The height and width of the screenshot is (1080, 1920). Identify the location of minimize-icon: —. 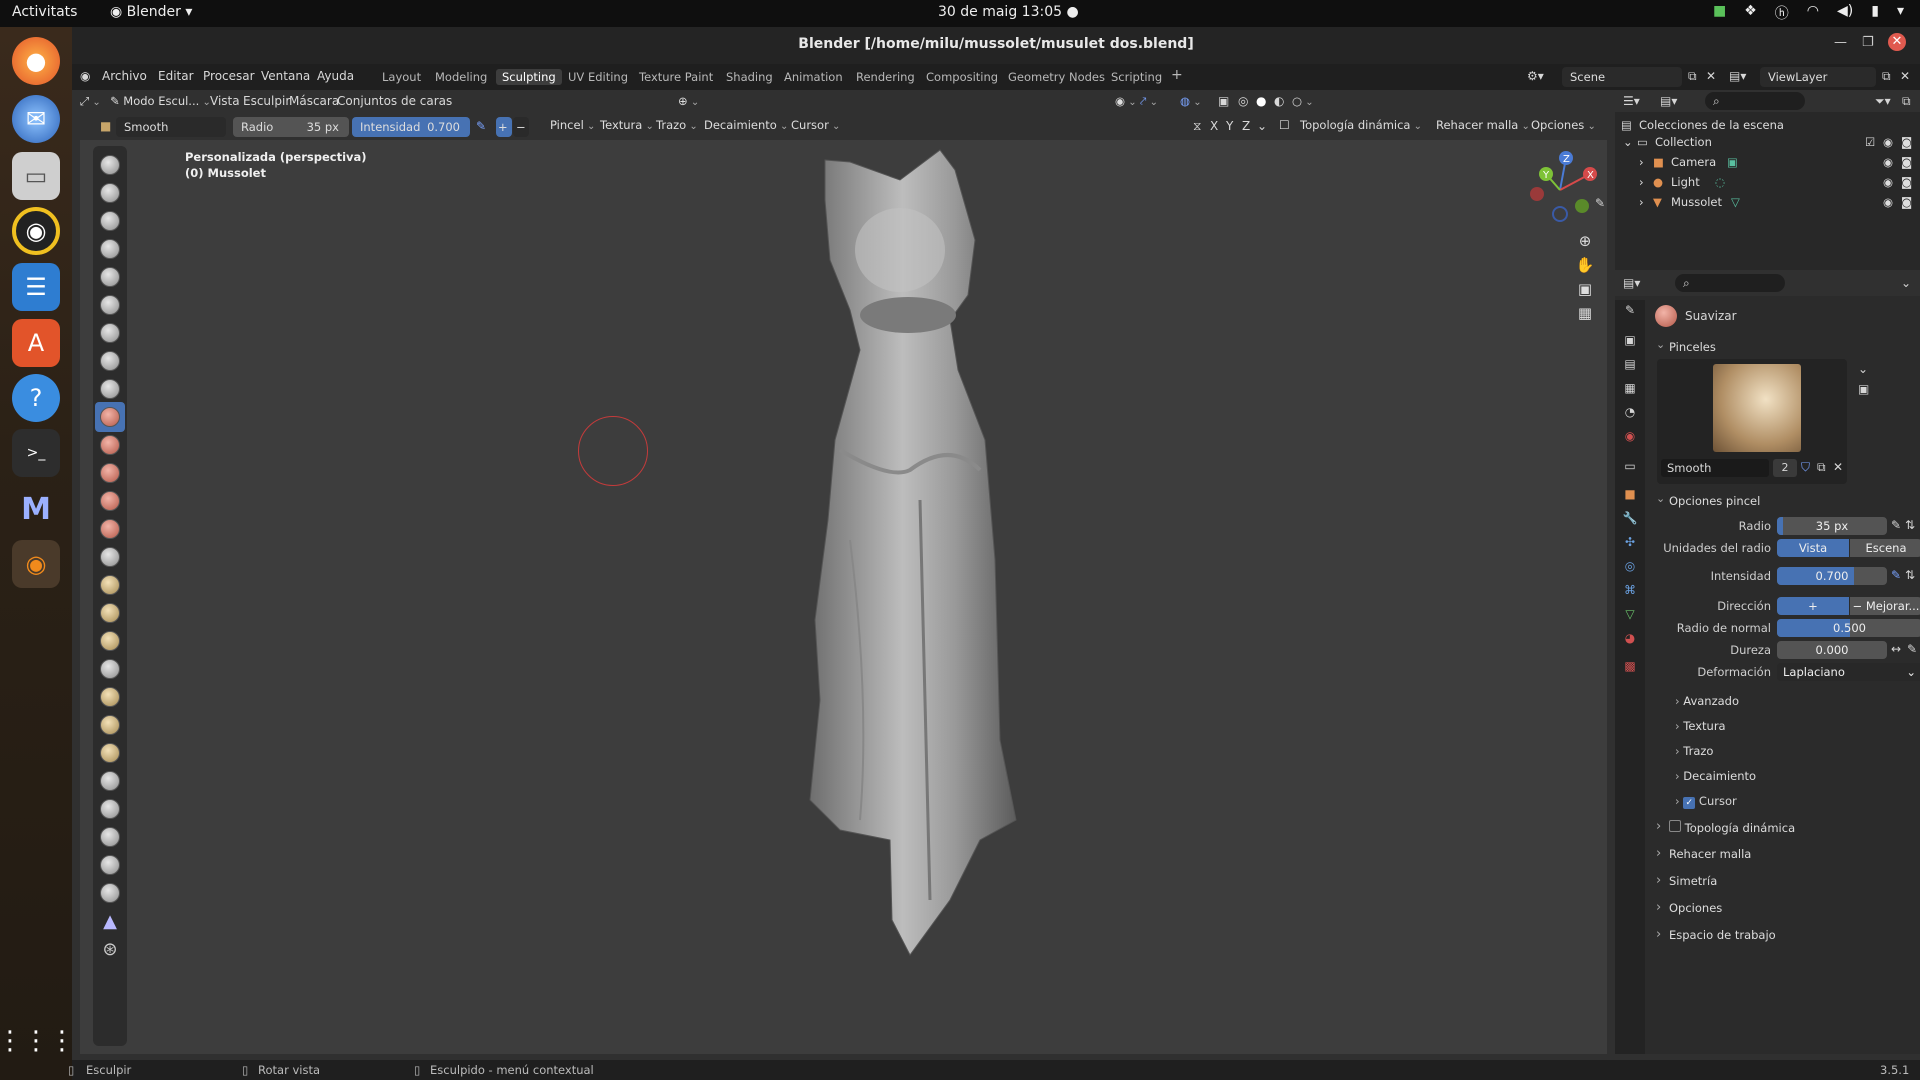
(1840, 42).